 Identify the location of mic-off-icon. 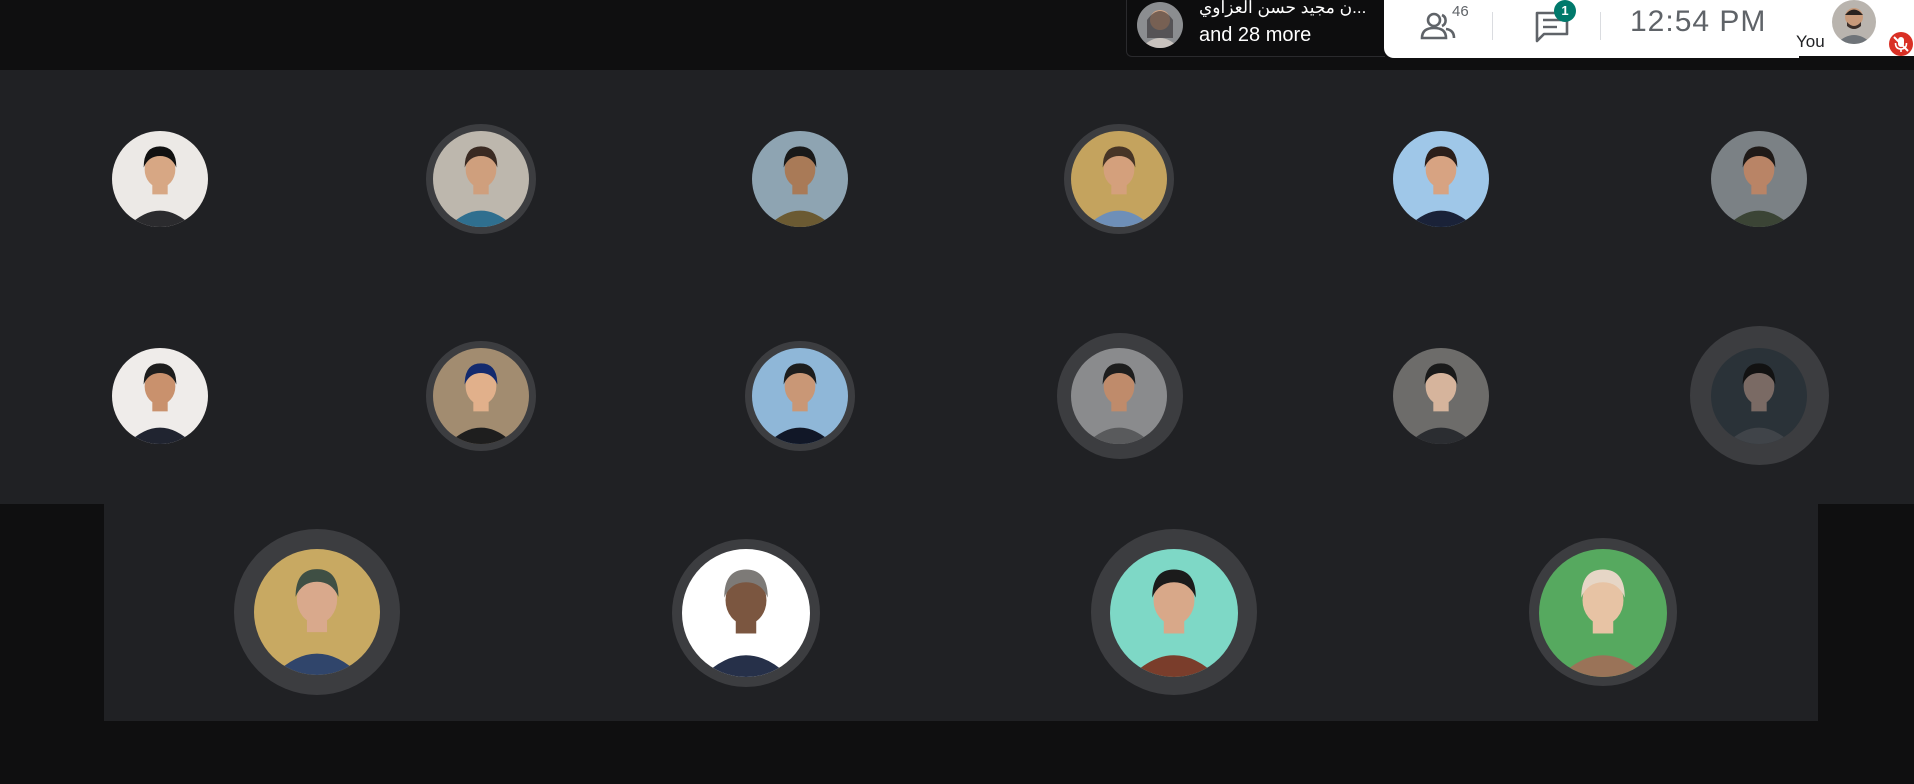
(1901, 44).